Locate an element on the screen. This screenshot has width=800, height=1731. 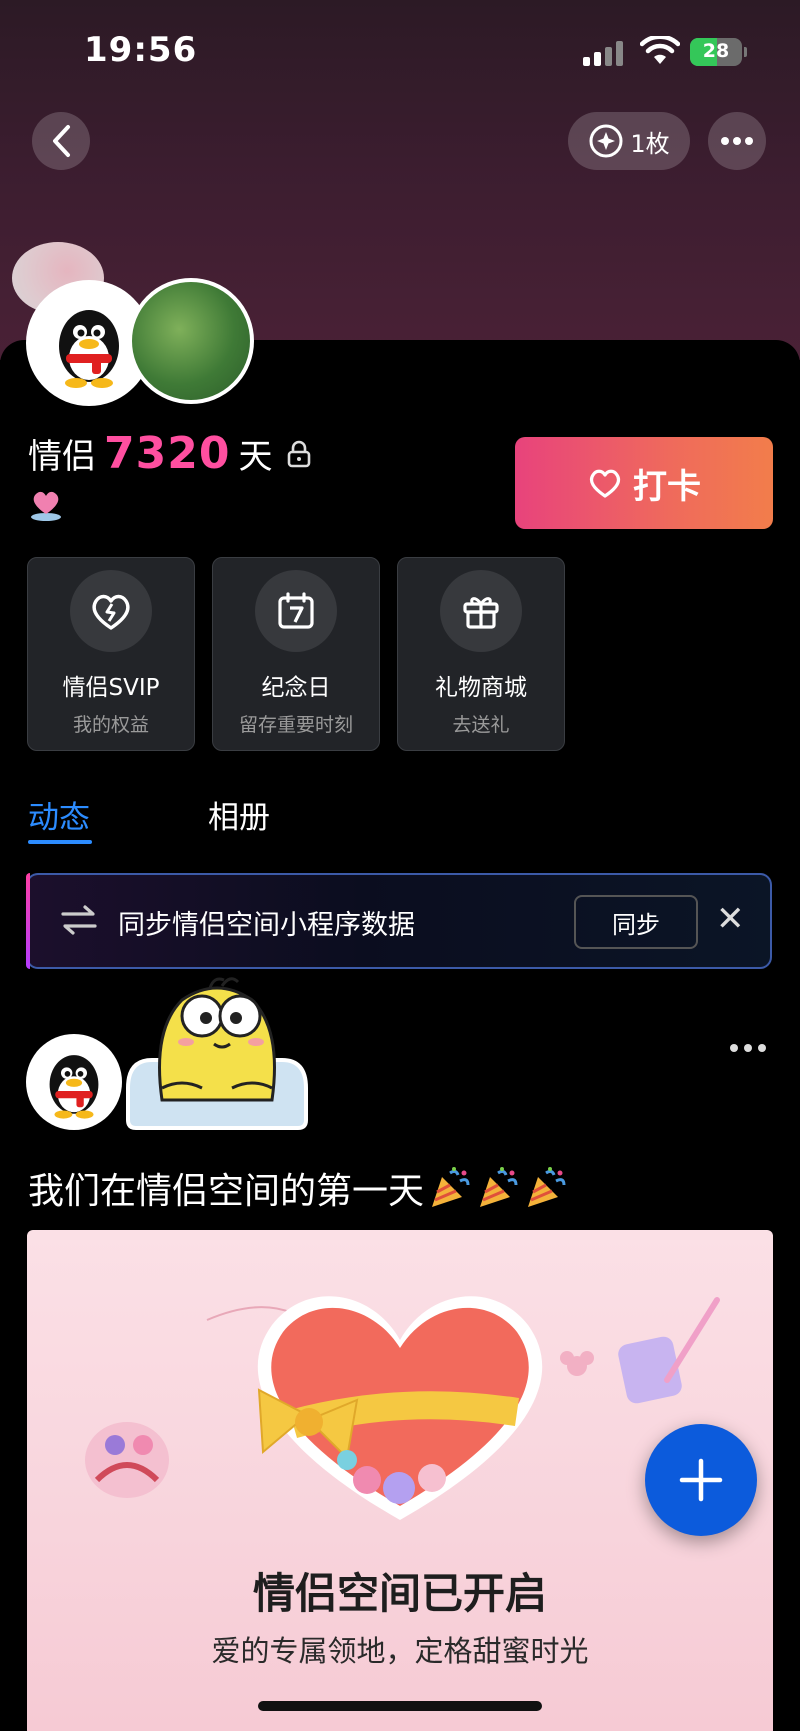
close-icon: ✕ is located at coordinates (730, 919).